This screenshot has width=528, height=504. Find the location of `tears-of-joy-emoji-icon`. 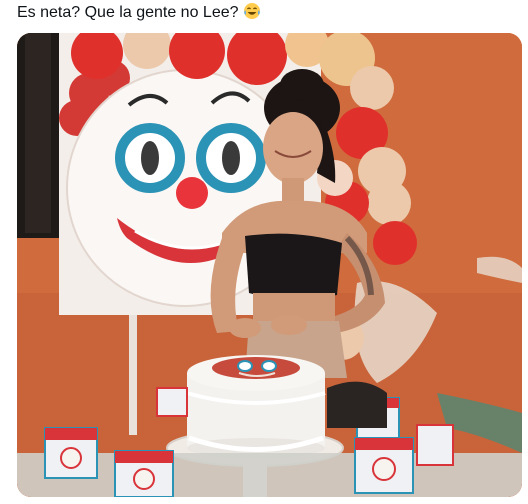

tears-of-joy-emoji-icon is located at coordinates (252, 14).